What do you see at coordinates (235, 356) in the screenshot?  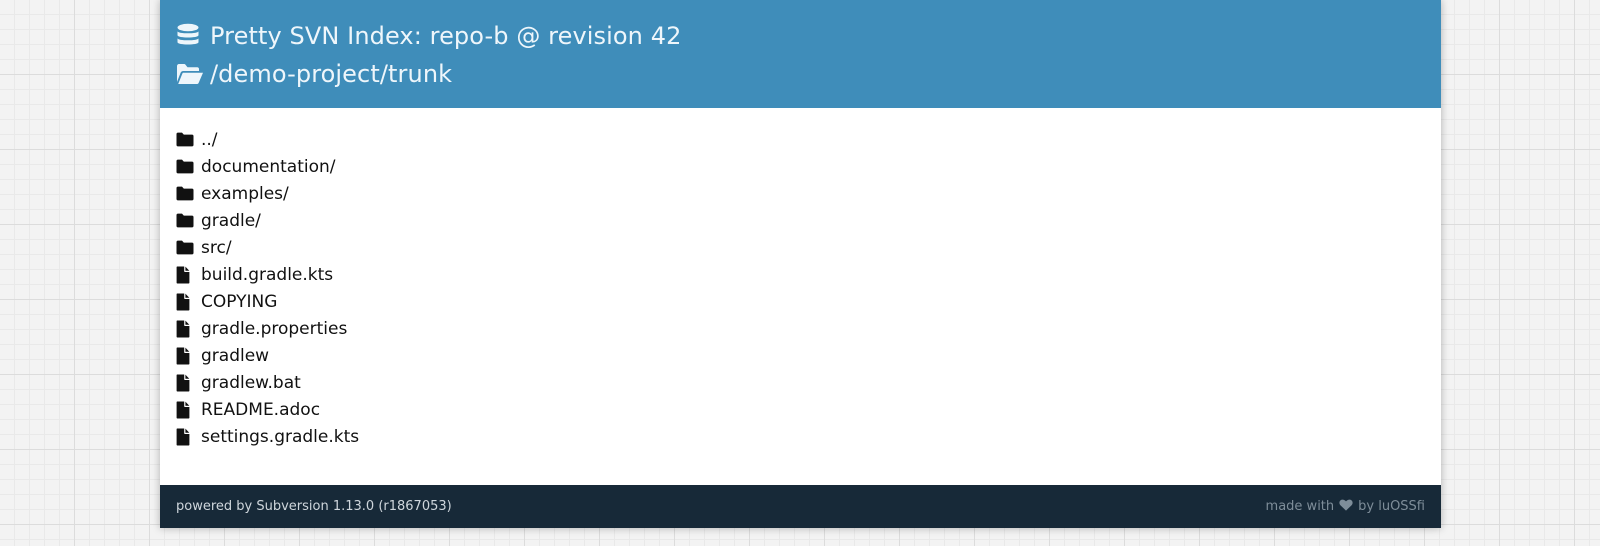 I see `file-link: gradlew` at bounding box center [235, 356].